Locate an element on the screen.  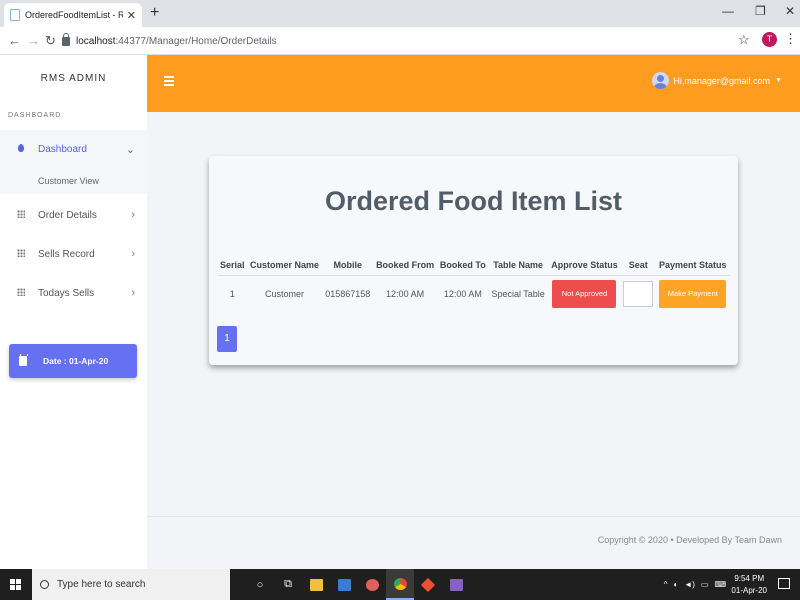
seat-input is located at coordinates (638, 294).